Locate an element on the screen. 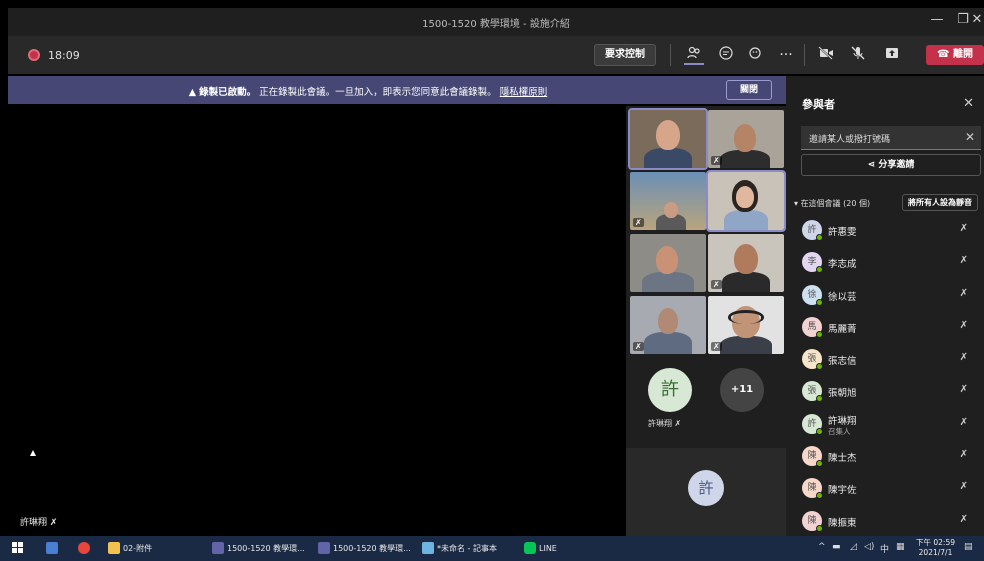 This screenshot has height=561, width=984. participant-name: 陳士杰 is located at coordinates (842, 459).